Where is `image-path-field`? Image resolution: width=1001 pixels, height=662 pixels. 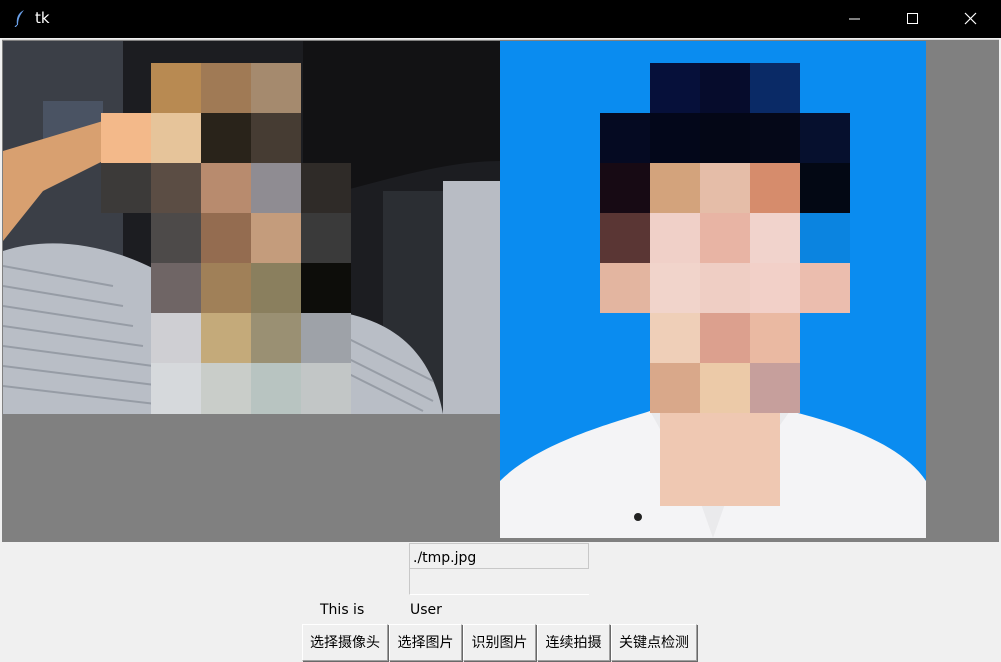 image-path-field is located at coordinates (499, 556).